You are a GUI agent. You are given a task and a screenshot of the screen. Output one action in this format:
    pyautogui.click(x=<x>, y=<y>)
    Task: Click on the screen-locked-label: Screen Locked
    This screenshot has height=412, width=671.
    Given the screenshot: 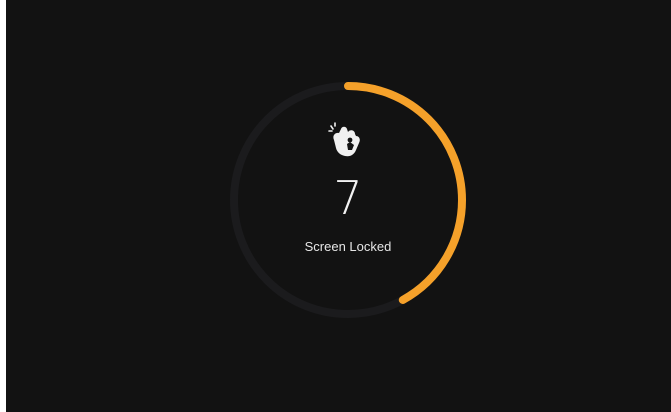 What is the action you would take?
    pyautogui.click(x=348, y=246)
    